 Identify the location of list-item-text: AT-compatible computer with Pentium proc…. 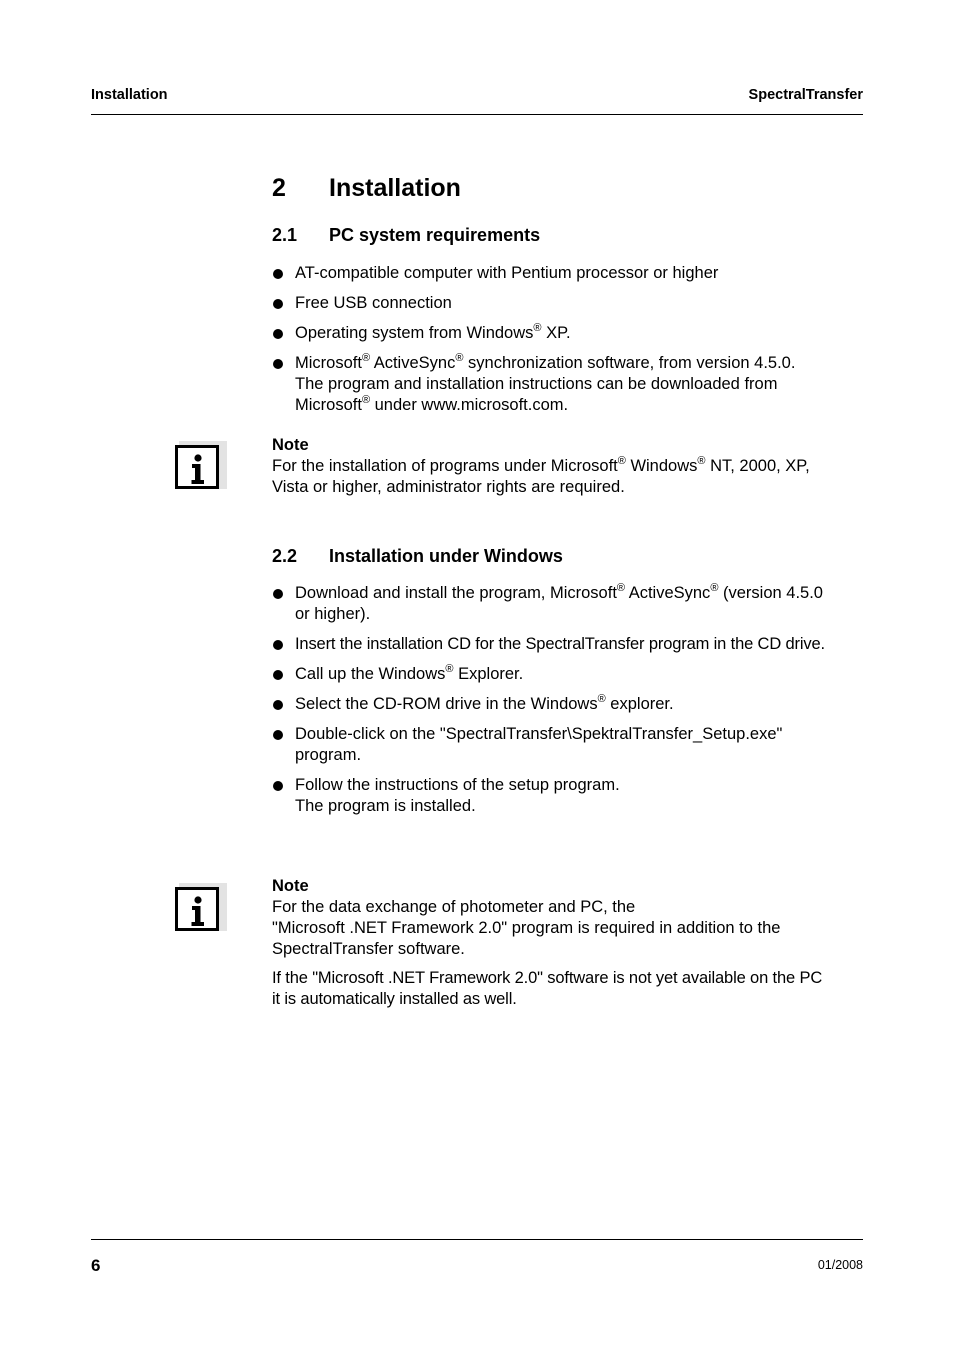
(507, 273).